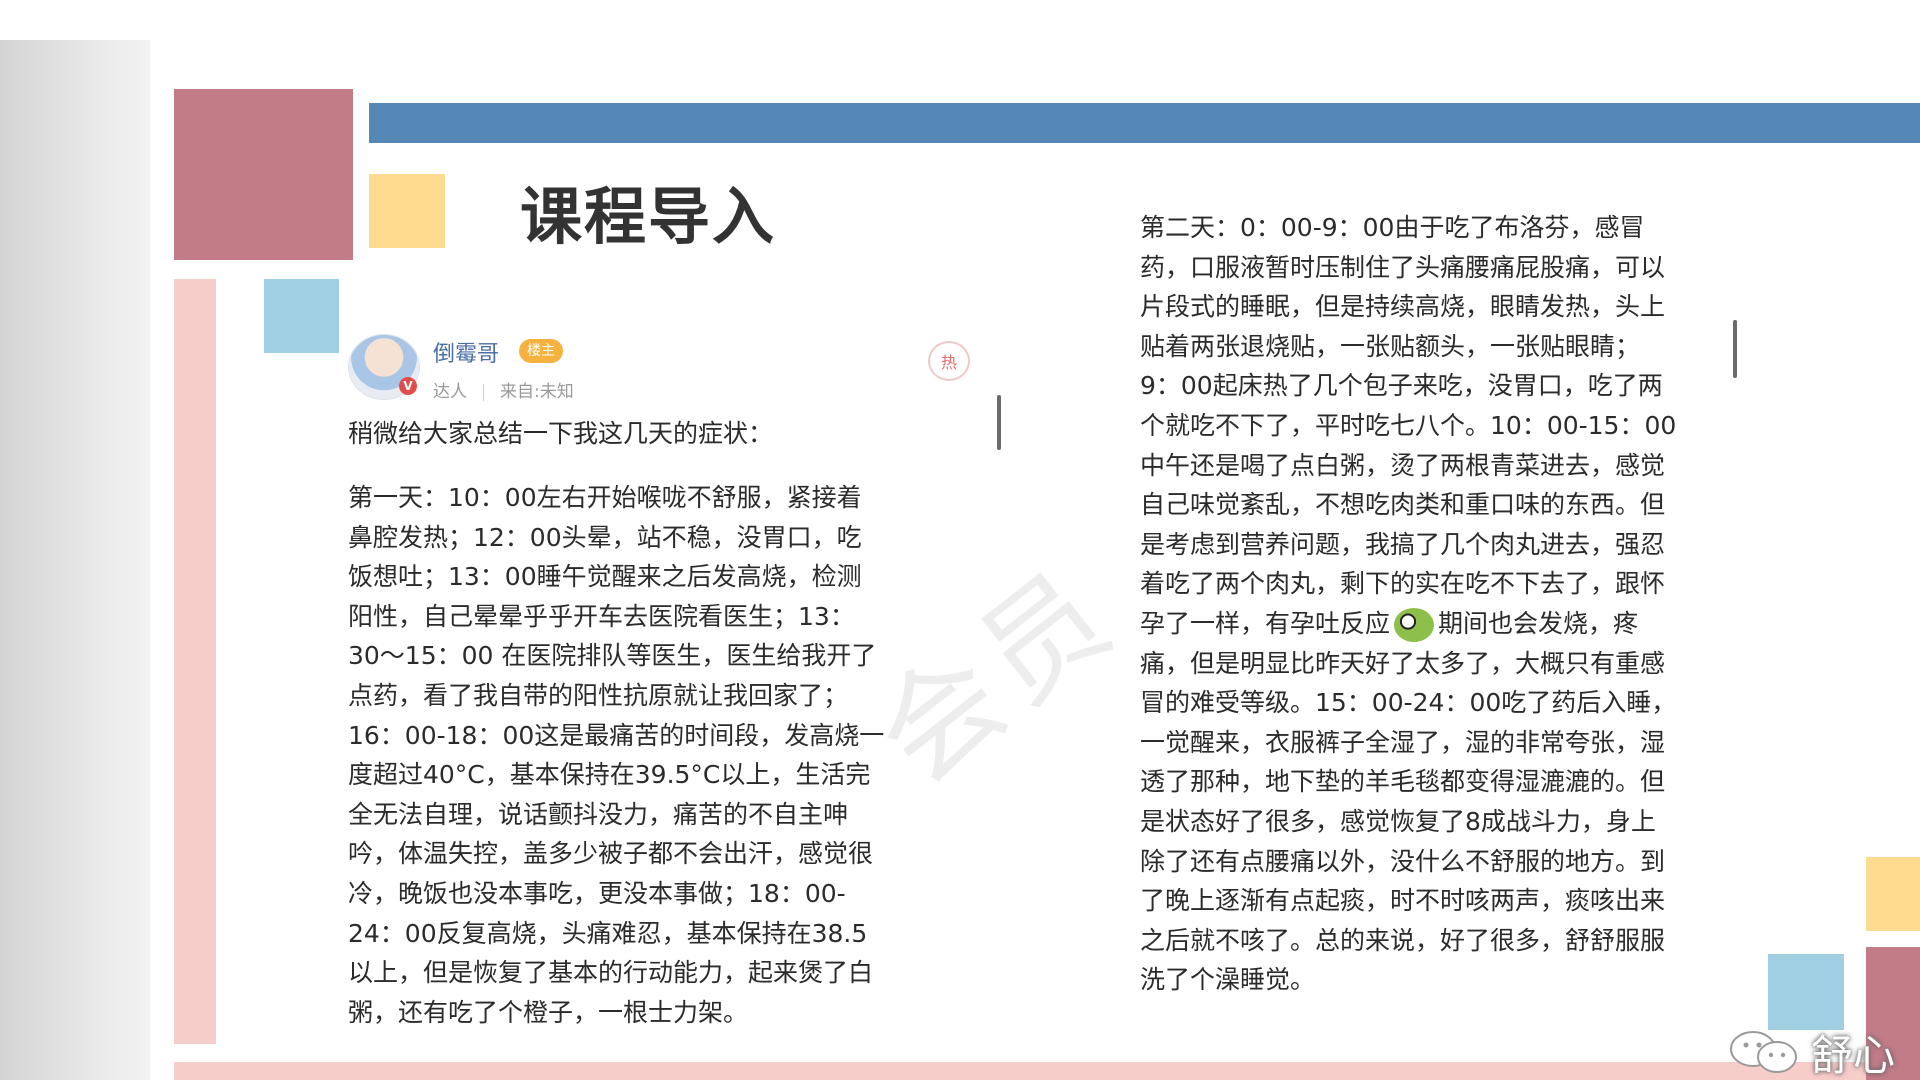 The width and height of the screenshot is (1920, 1080). I want to click on text-line: 以上，但是恢复了基本的行动能力，起来煲了白, so click(611, 973).